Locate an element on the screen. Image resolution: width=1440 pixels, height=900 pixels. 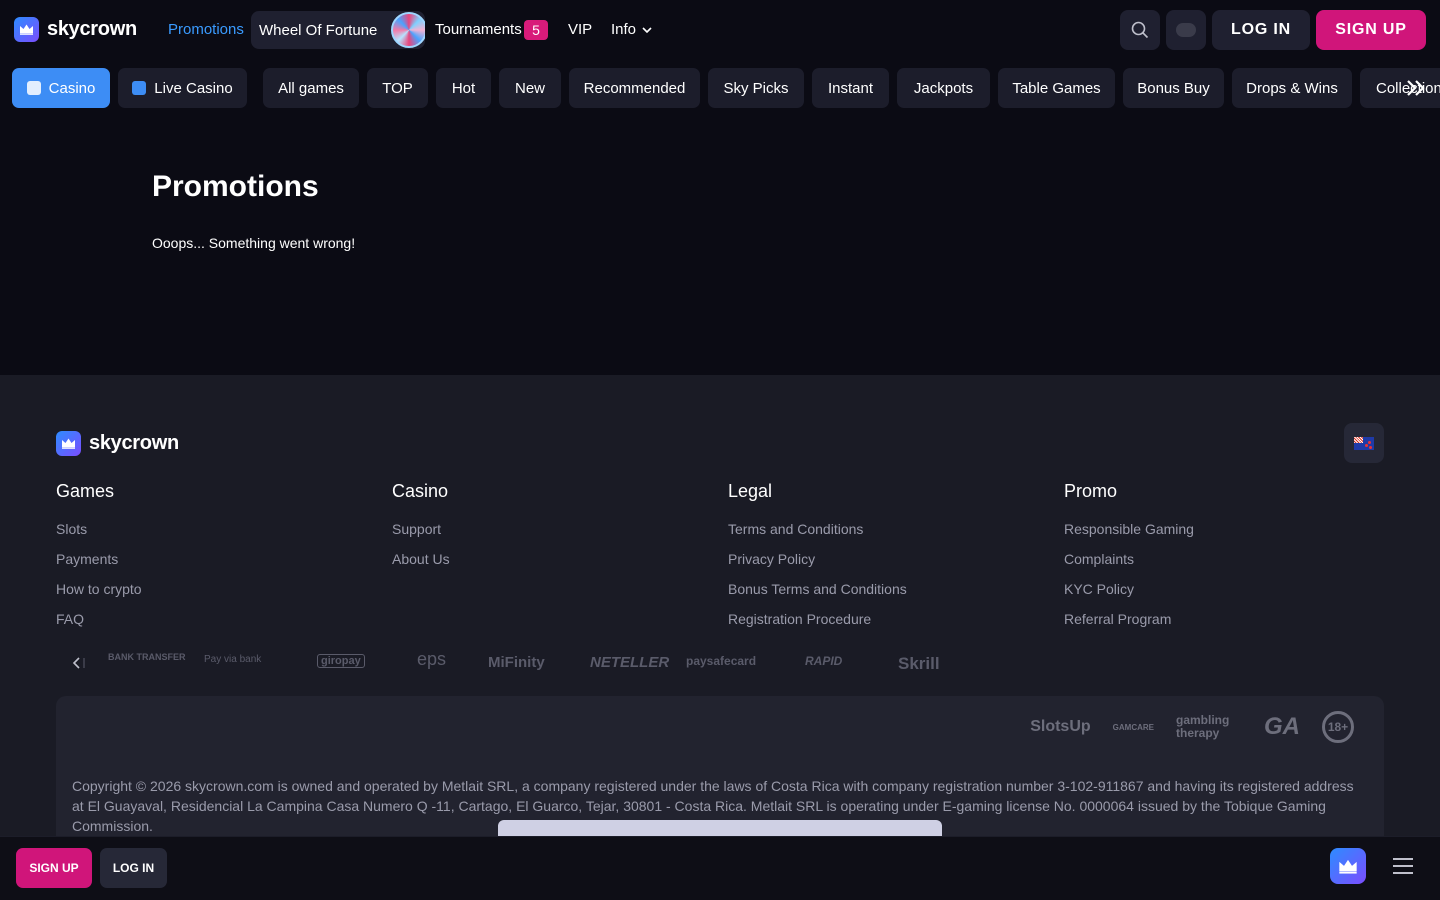
category-new: New is located at coordinates (530, 88).